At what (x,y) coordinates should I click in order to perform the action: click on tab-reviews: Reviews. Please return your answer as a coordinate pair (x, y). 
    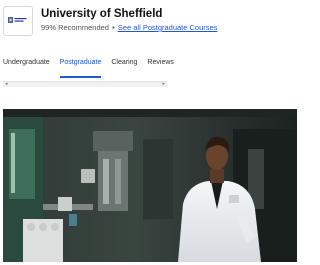
    Looking at the image, I should click on (160, 67).